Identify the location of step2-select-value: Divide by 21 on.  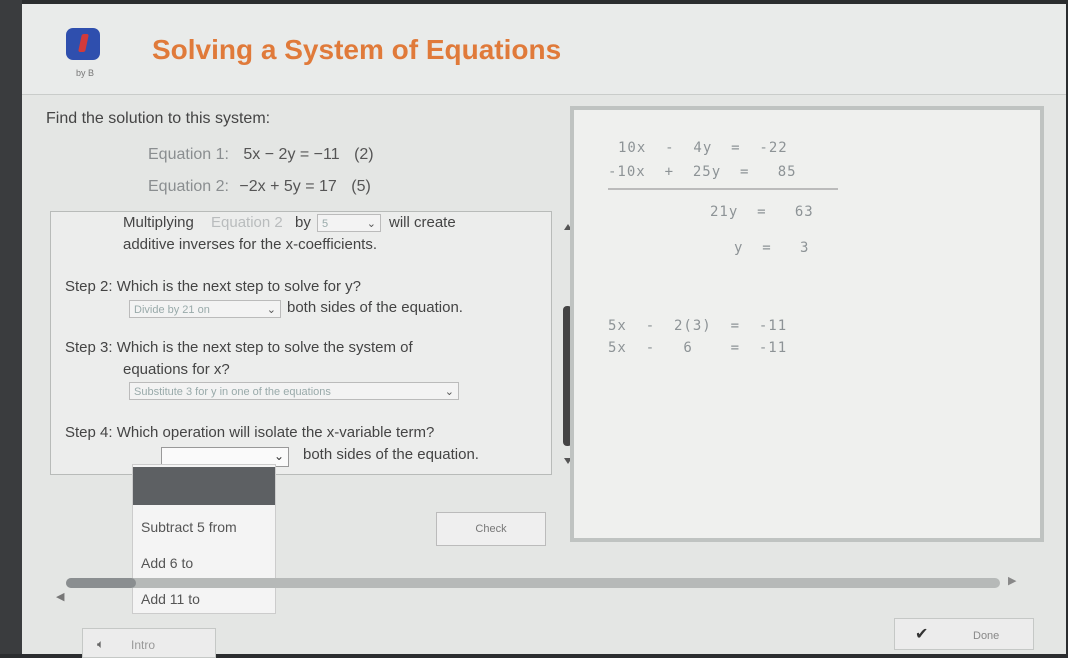
(172, 310).